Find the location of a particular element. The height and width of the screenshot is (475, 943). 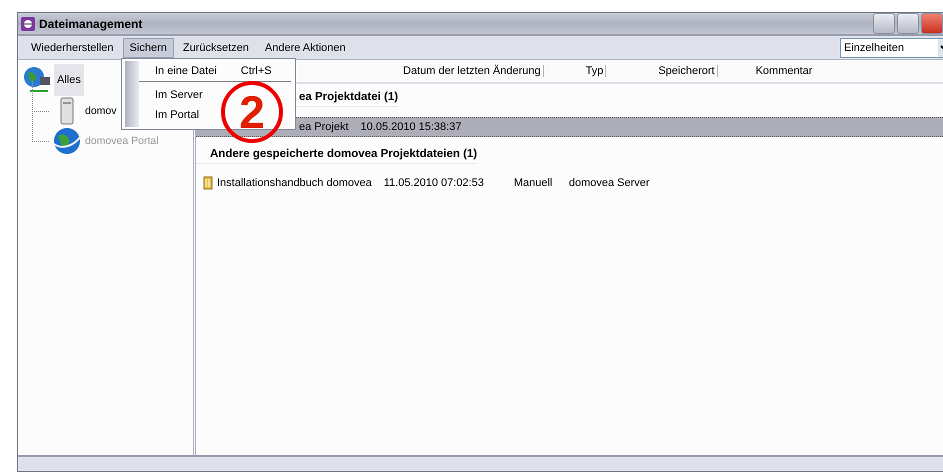

file-row: Installationshandbuch domovea 11.05.2010 07:02:53 Manuell domovea Server is located at coordinates (569, 183).